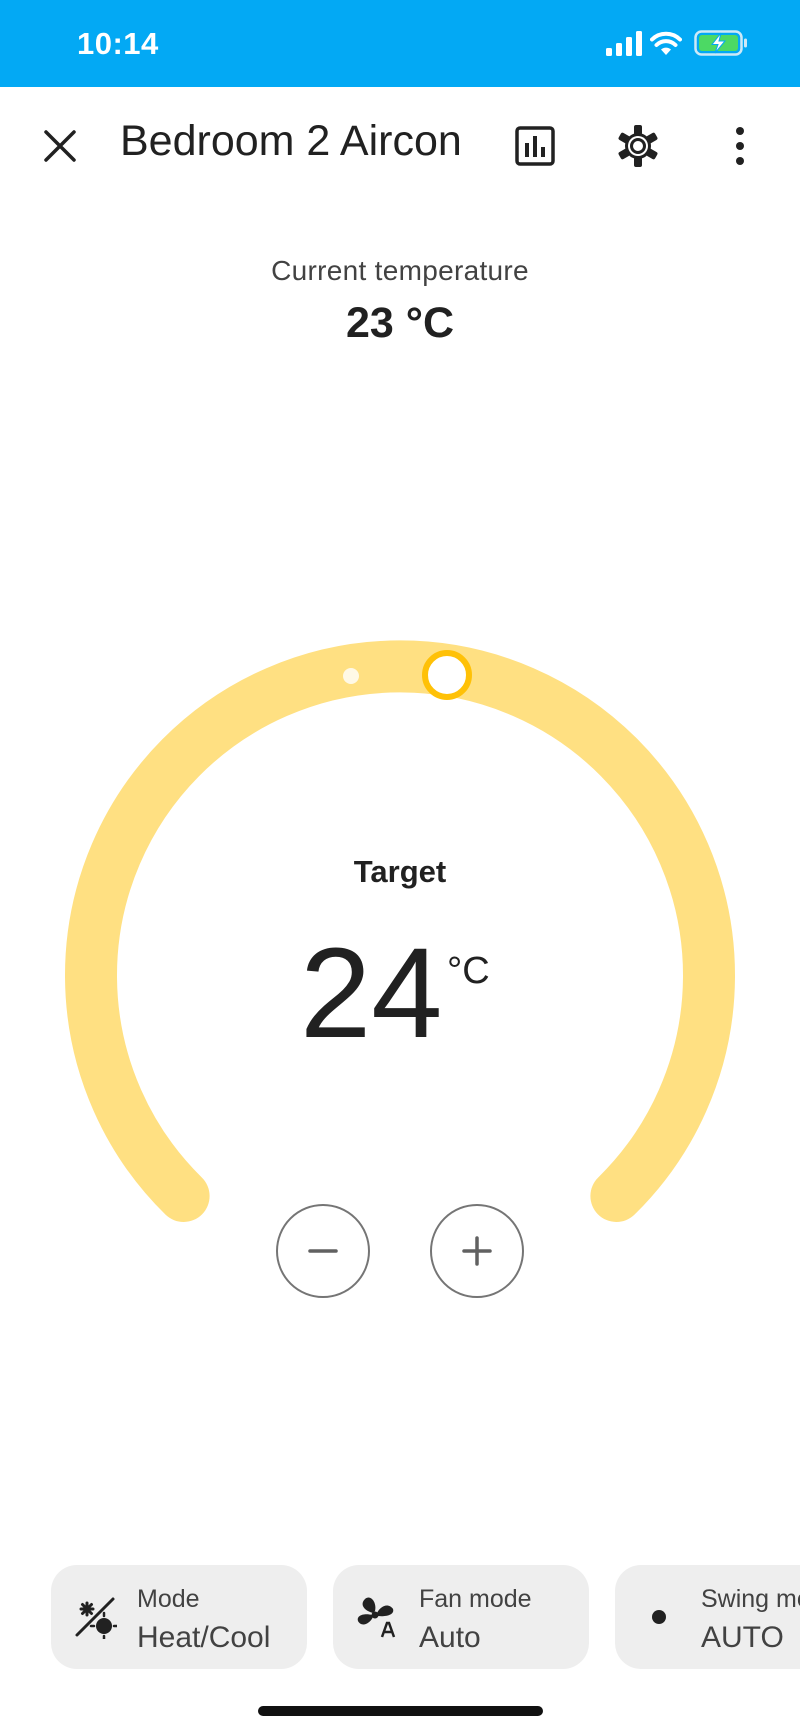  What do you see at coordinates (461, 1617) in the screenshot?
I see `fan-mode-chip: Fan mode Auto` at bounding box center [461, 1617].